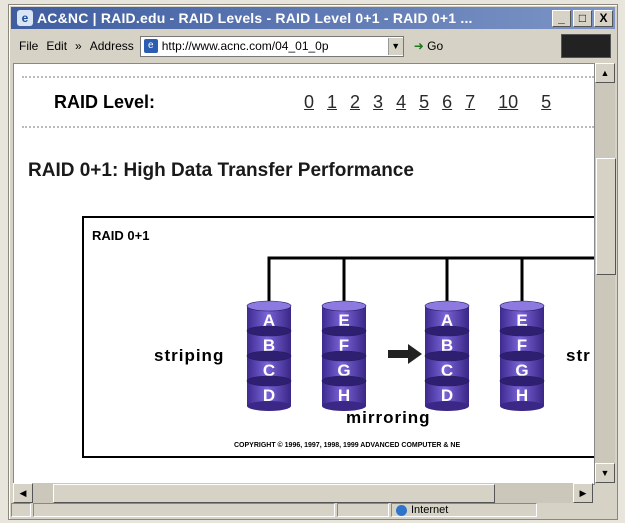  What do you see at coordinates (23, 493) in the screenshot?
I see `scroll-left-arrow-icon: ◀` at bounding box center [23, 493].